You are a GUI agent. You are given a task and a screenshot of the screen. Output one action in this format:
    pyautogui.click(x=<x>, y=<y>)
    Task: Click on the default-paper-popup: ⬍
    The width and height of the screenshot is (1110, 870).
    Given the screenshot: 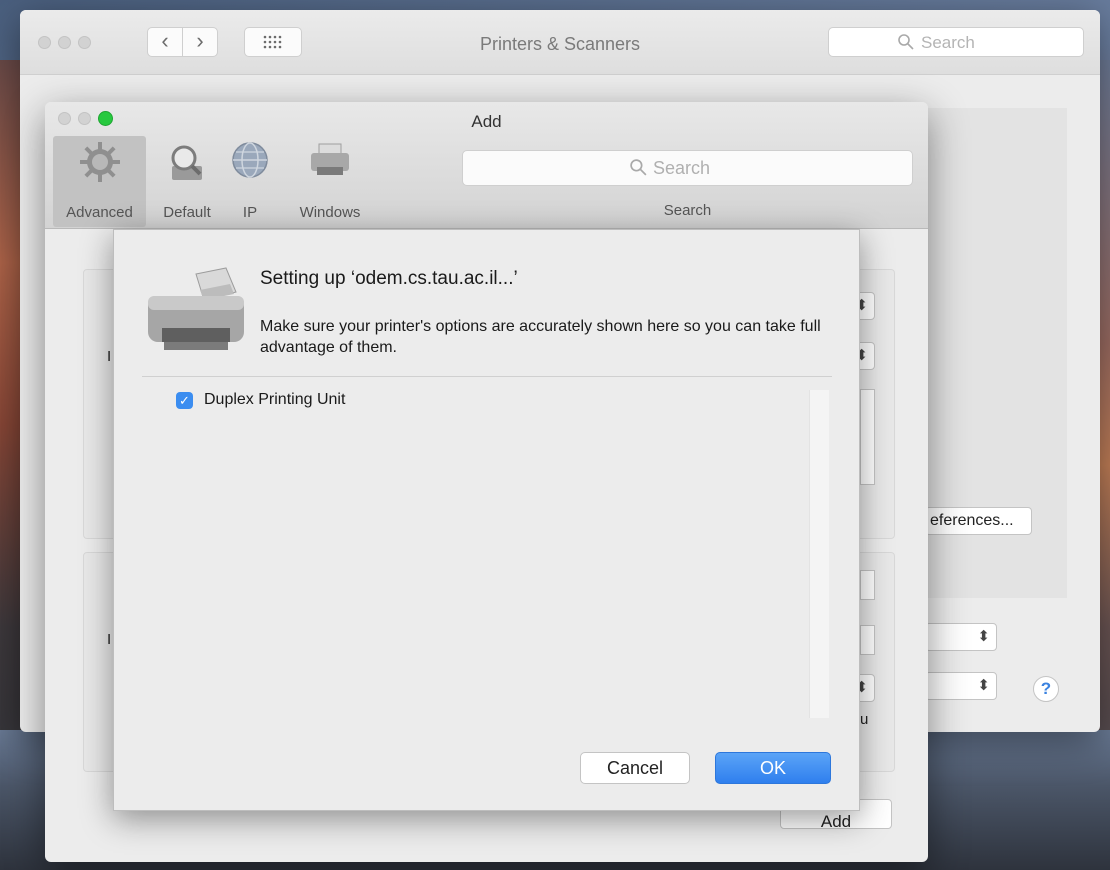 What is the action you would take?
    pyautogui.click(x=961, y=686)
    